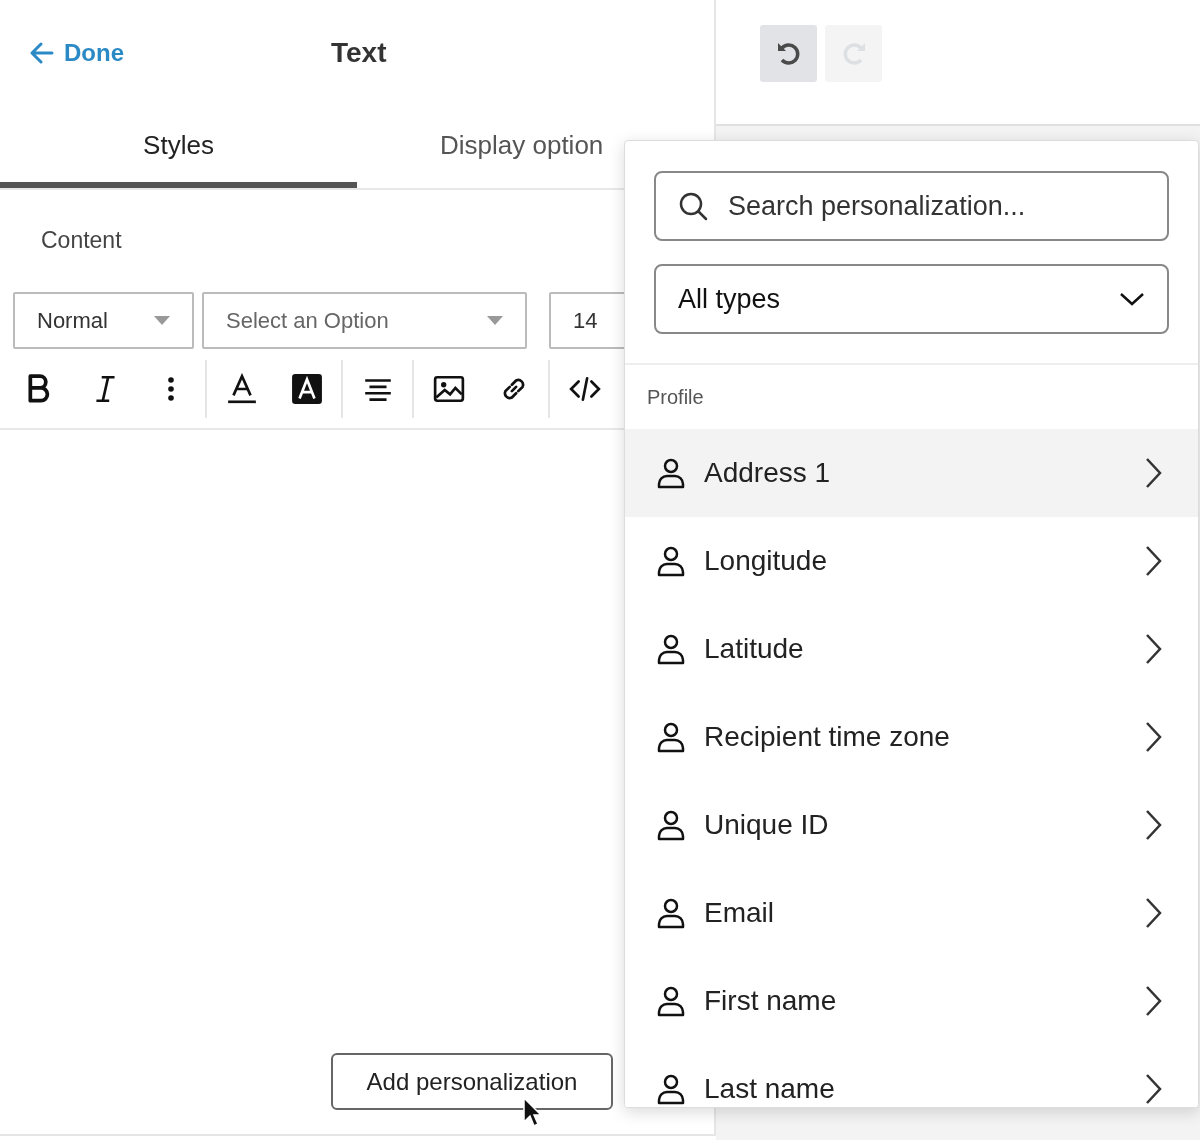 This screenshot has width=1200, height=1140. I want to click on menu-item: Unique ID, so click(911, 825).